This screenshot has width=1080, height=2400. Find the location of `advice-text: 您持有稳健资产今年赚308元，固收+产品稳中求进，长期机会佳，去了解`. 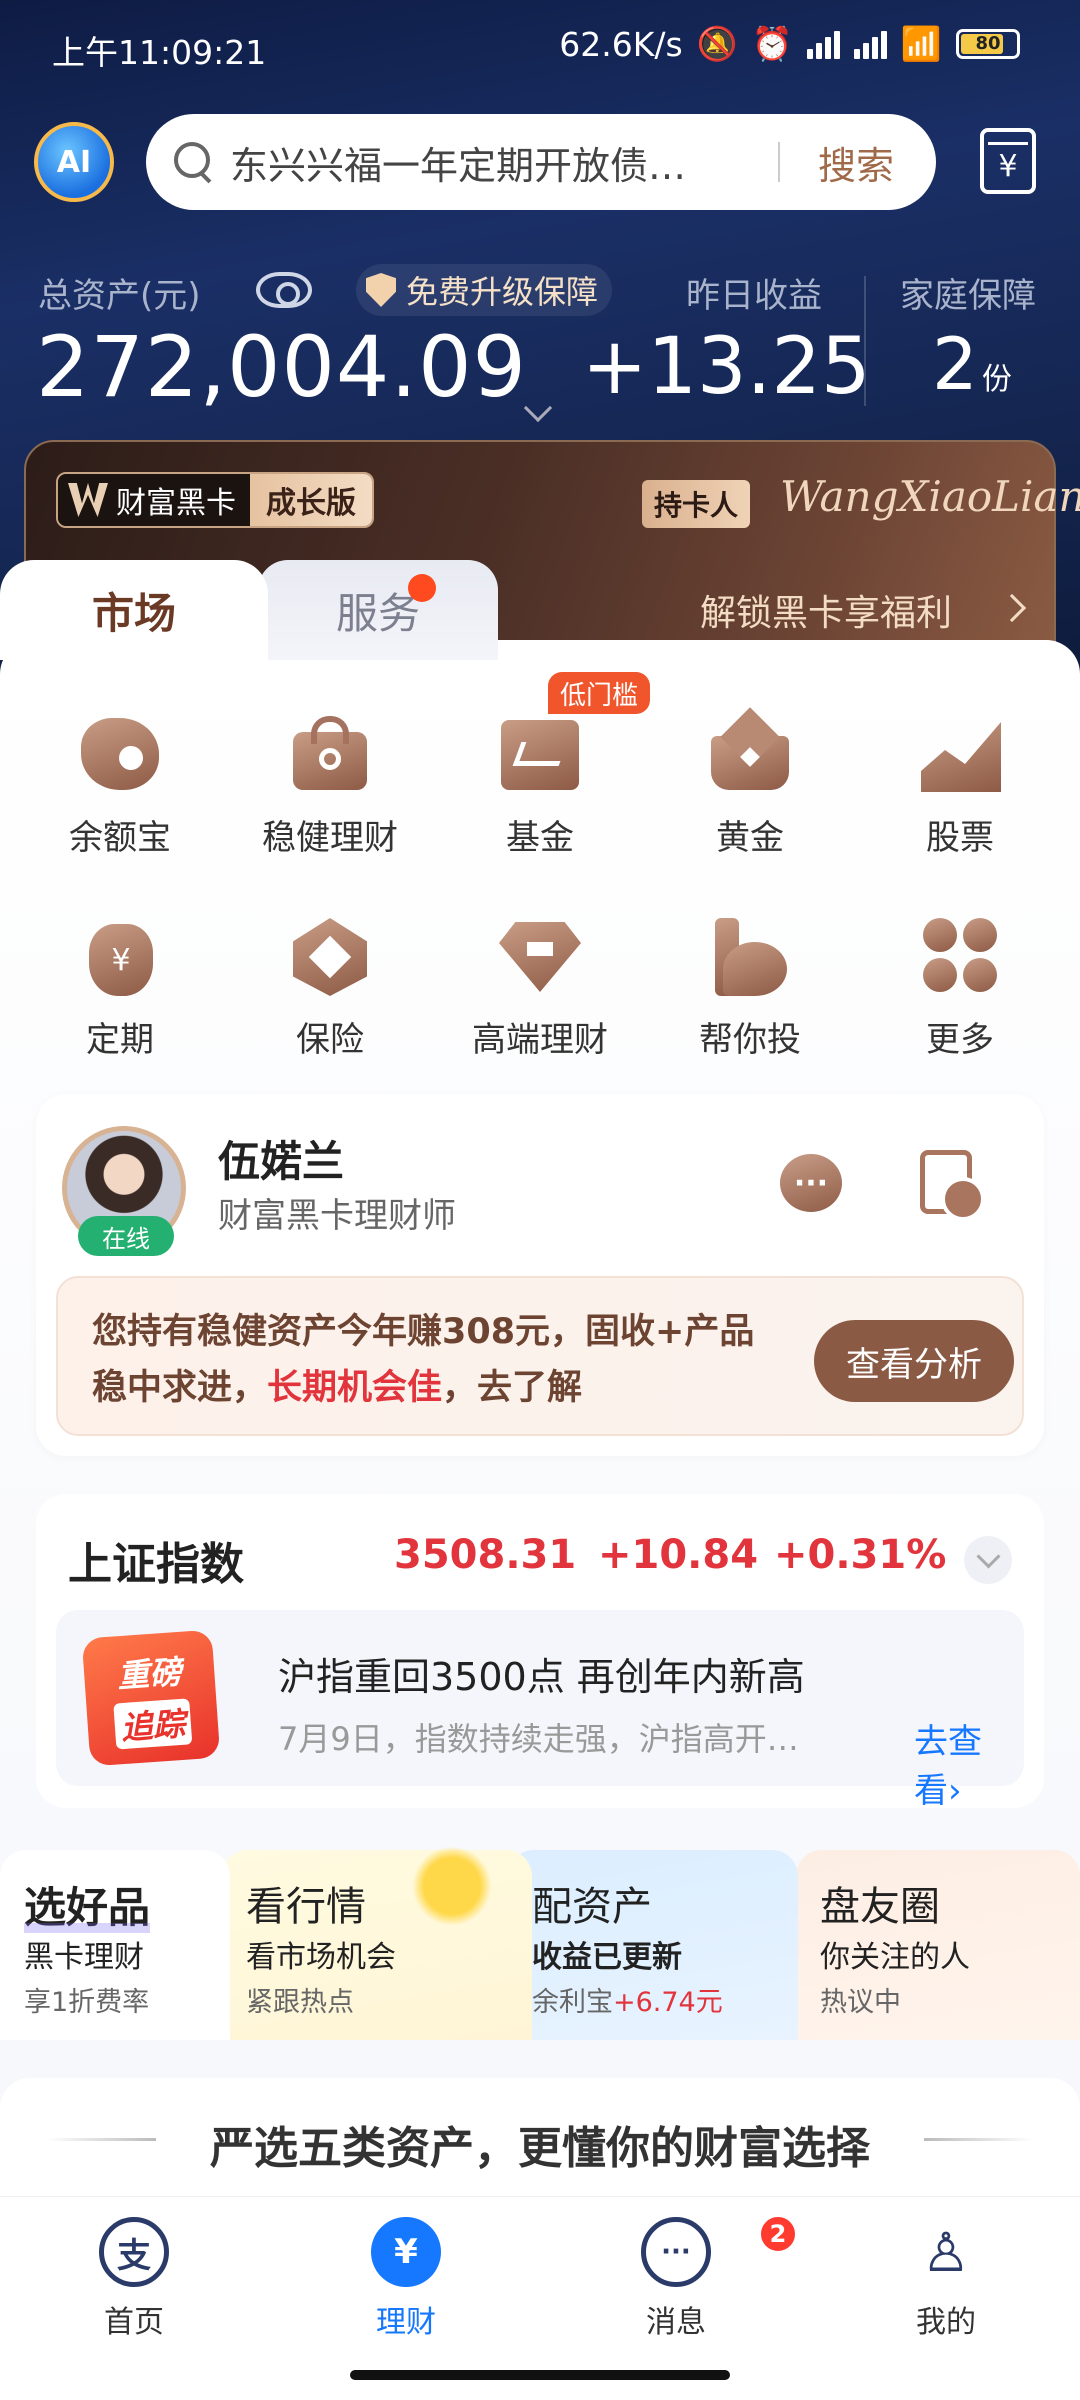

advice-text: 您持有稳健资产今年赚308元，固收+产品稳中求进，长期机会佳，去了解 is located at coordinates (423, 1360).